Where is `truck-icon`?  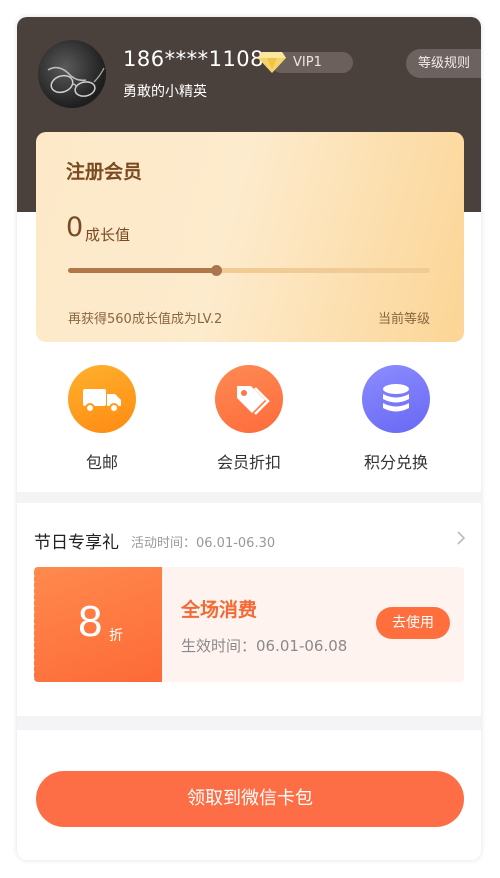 truck-icon is located at coordinates (102, 401).